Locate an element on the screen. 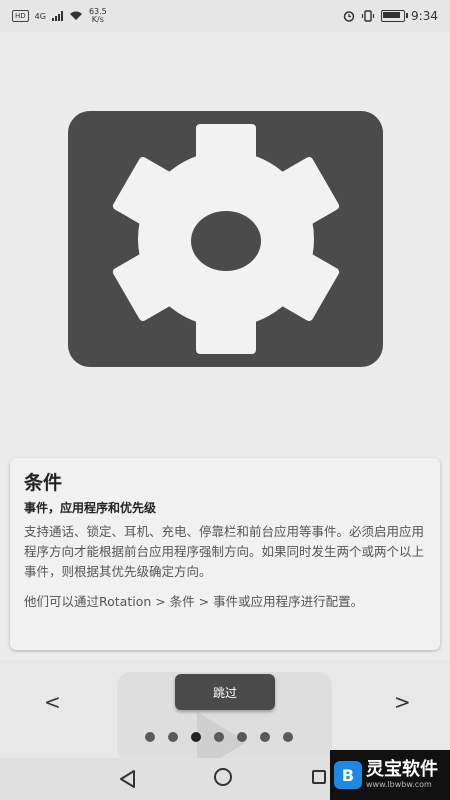 The image size is (450, 800). status-left: HD 4G 63.5 K/s is located at coordinates (59, 16).